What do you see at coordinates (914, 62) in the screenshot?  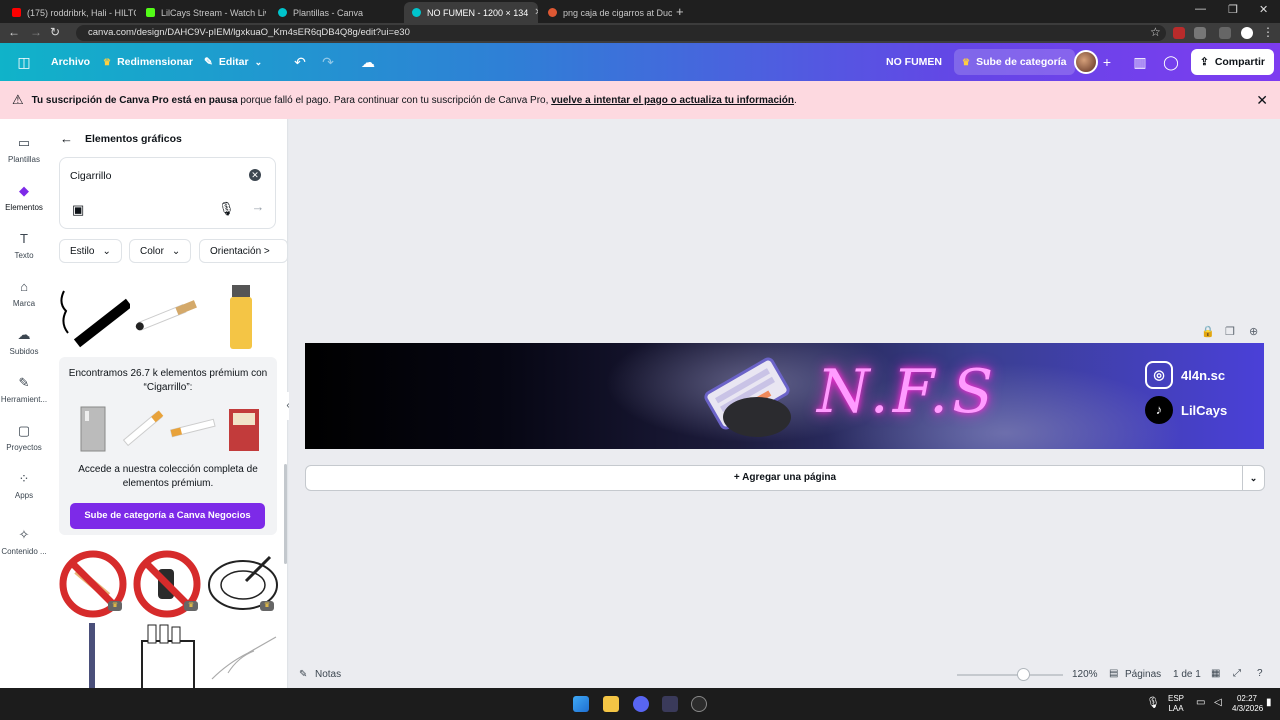 I see `design-title: NO FUMEN` at bounding box center [914, 62].